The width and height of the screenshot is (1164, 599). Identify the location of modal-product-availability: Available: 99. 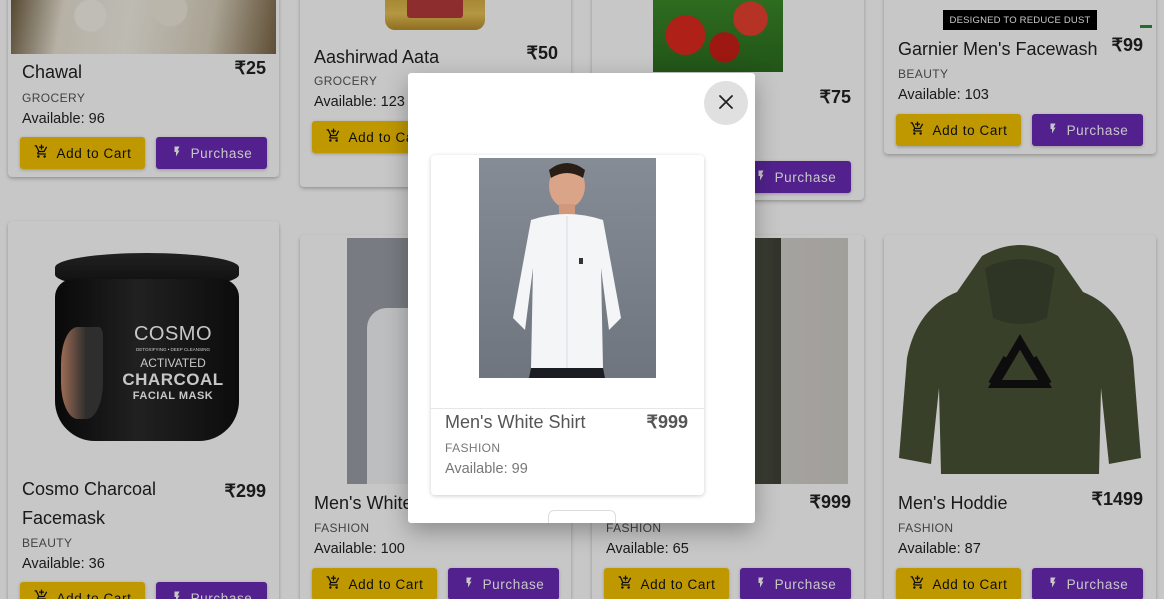
(486, 469).